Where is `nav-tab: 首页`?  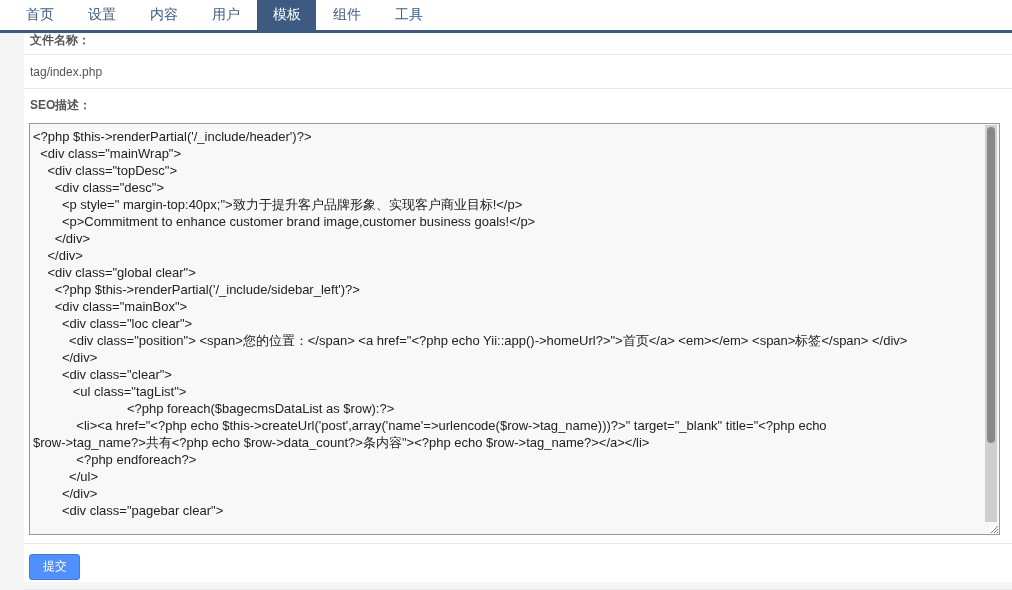
nav-tab: 首页 is located at coordinates (40, 15).